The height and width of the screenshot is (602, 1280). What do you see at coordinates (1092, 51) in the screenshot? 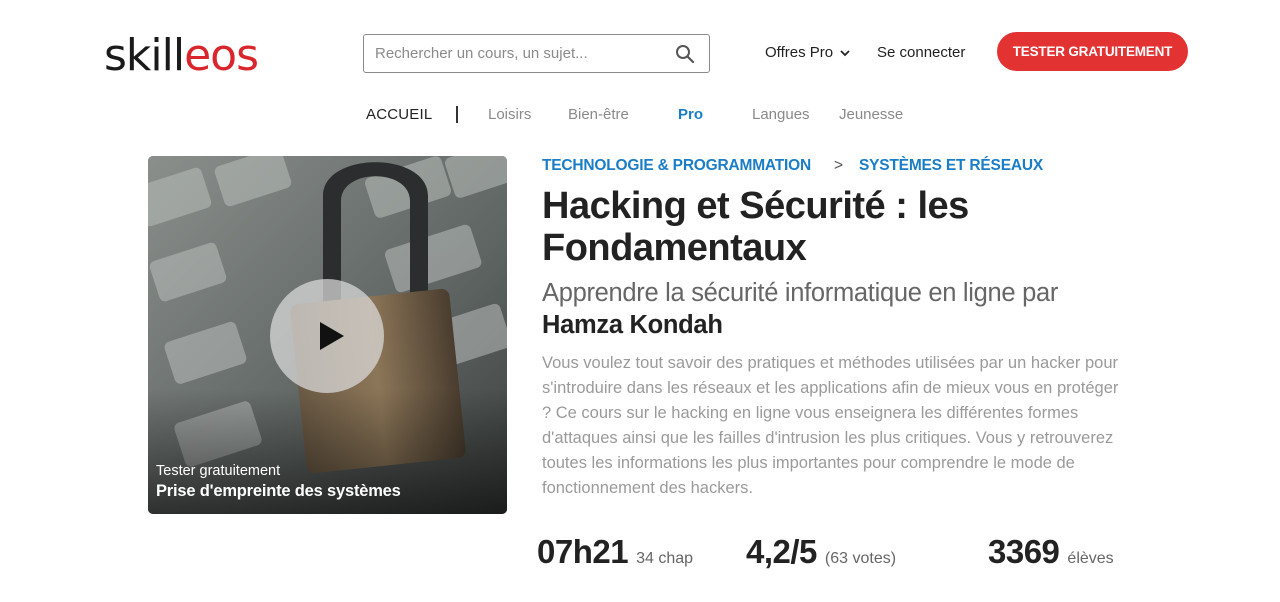
I see `try-free-button: TESTER GRATUITEMENT` at bounding box center [1092, 51].